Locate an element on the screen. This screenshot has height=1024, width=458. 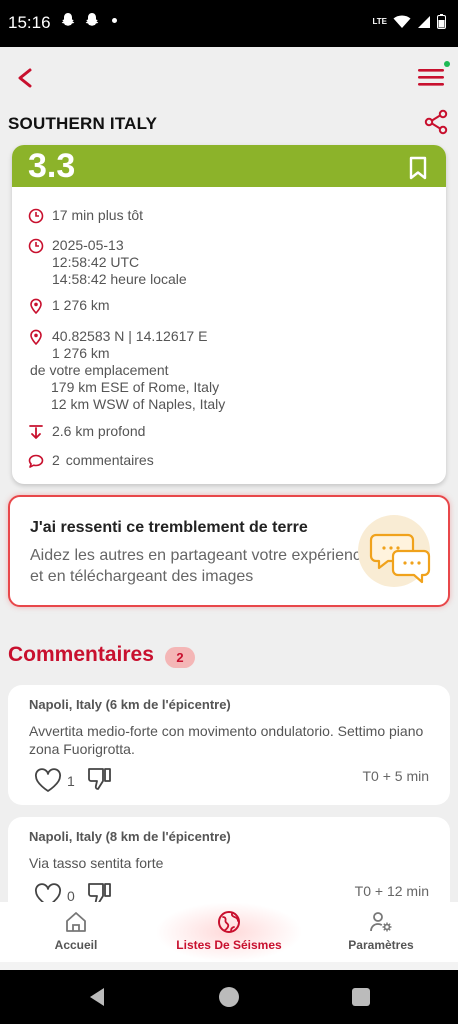
felt-it-title: J'ai ressenti ce tremblement de terre is located at coordinates (169, 527).